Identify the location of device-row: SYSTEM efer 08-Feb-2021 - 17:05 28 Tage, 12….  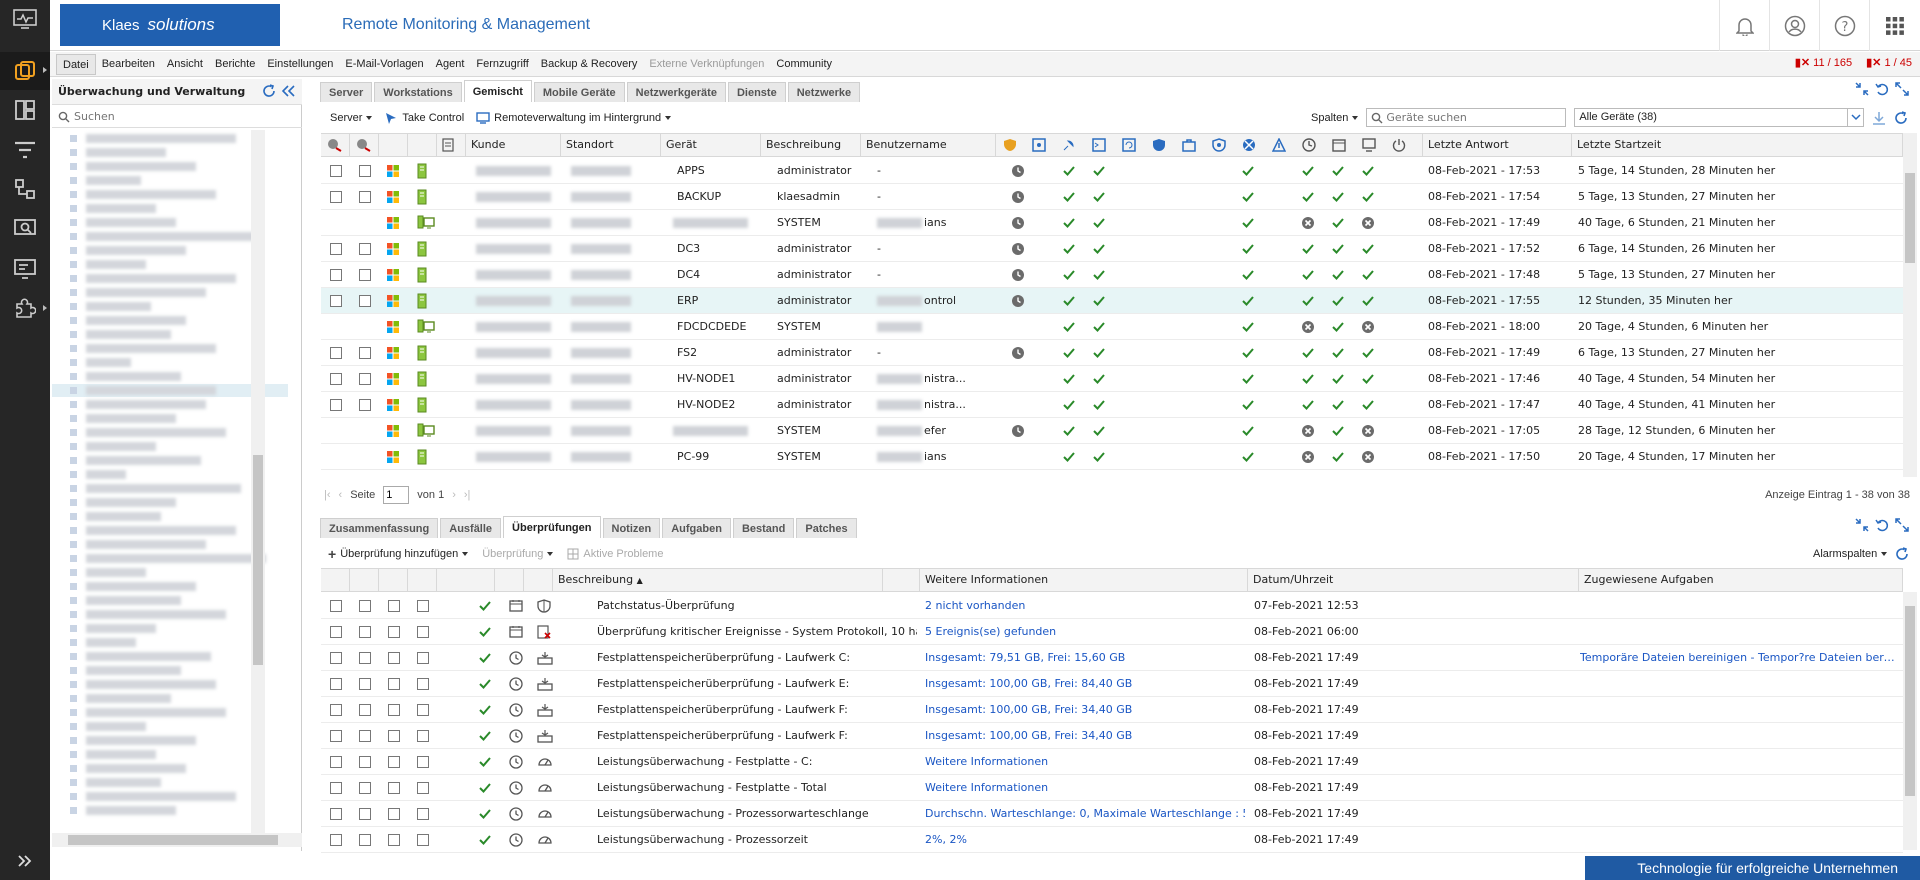
(1112, 431).